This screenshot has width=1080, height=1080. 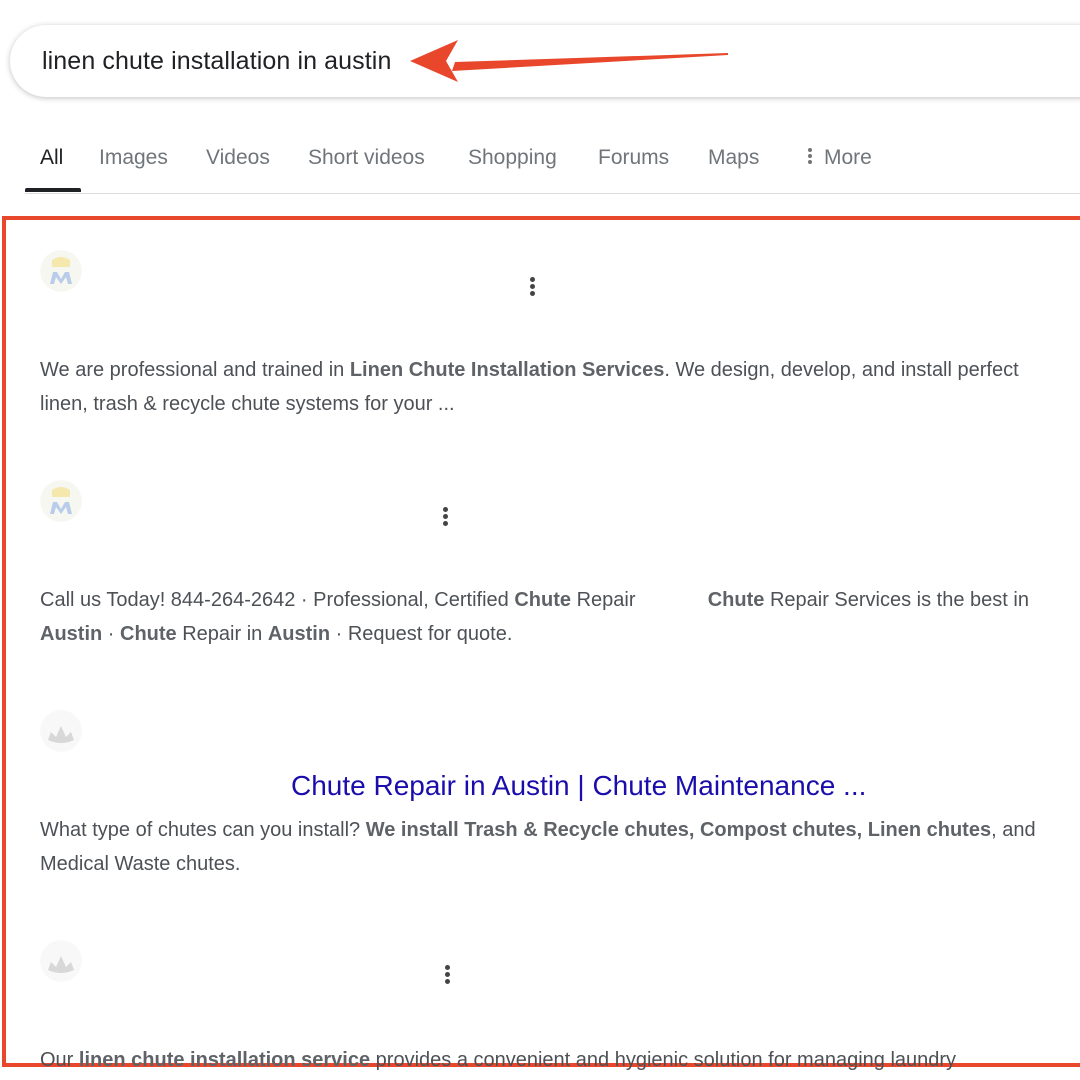 What do you see at coordinates (59, 1060) in the screenshot?
I see `snippet-text: Our` at bounding box center [59, 1060].